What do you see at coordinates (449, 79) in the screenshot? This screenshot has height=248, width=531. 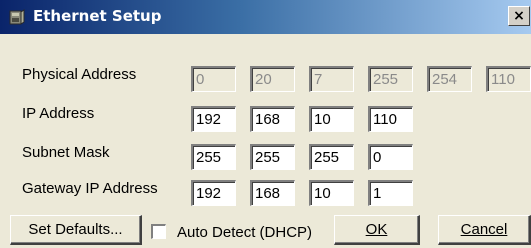 I see `physical-address-octet-5: 254` at bounding box center [449, 79].